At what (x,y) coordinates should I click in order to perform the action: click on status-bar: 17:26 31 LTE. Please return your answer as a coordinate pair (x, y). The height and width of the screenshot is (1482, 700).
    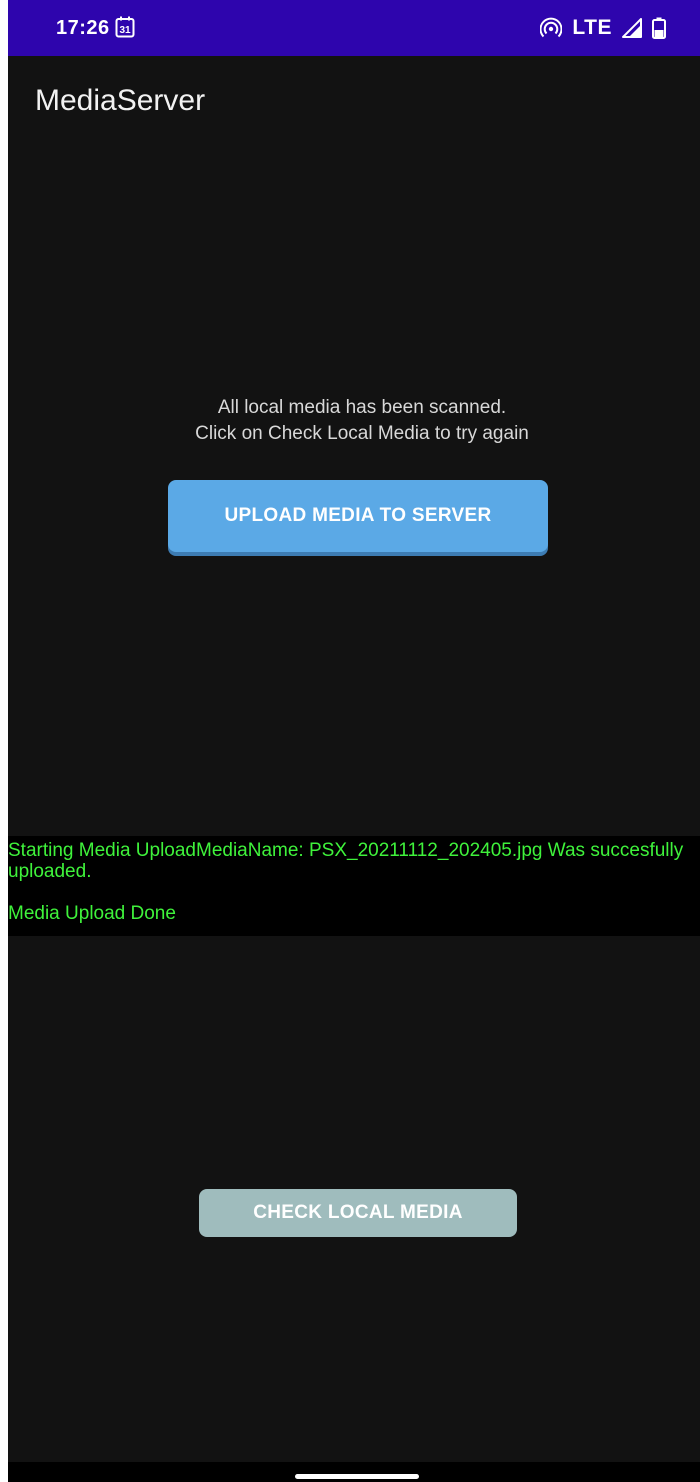
    Looking at the image, I should click on (354, 28).